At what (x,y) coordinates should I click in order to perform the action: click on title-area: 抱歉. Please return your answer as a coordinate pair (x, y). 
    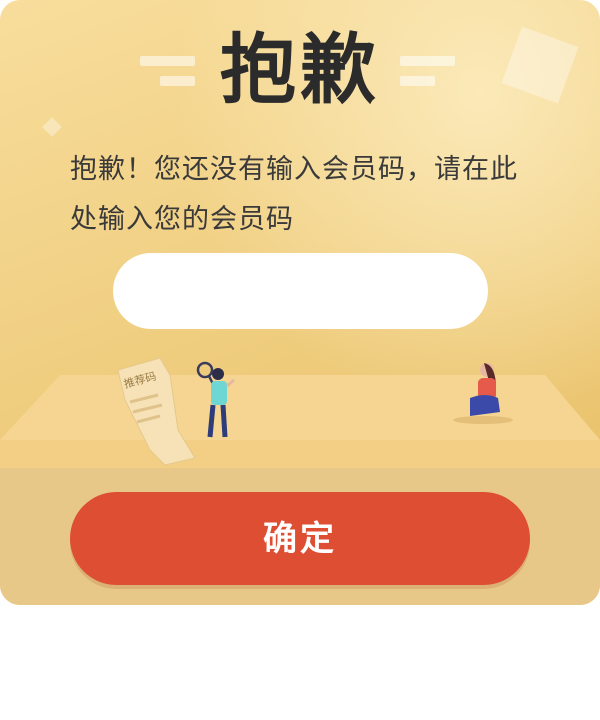
    Looking at the image, I should click on (300, 70).